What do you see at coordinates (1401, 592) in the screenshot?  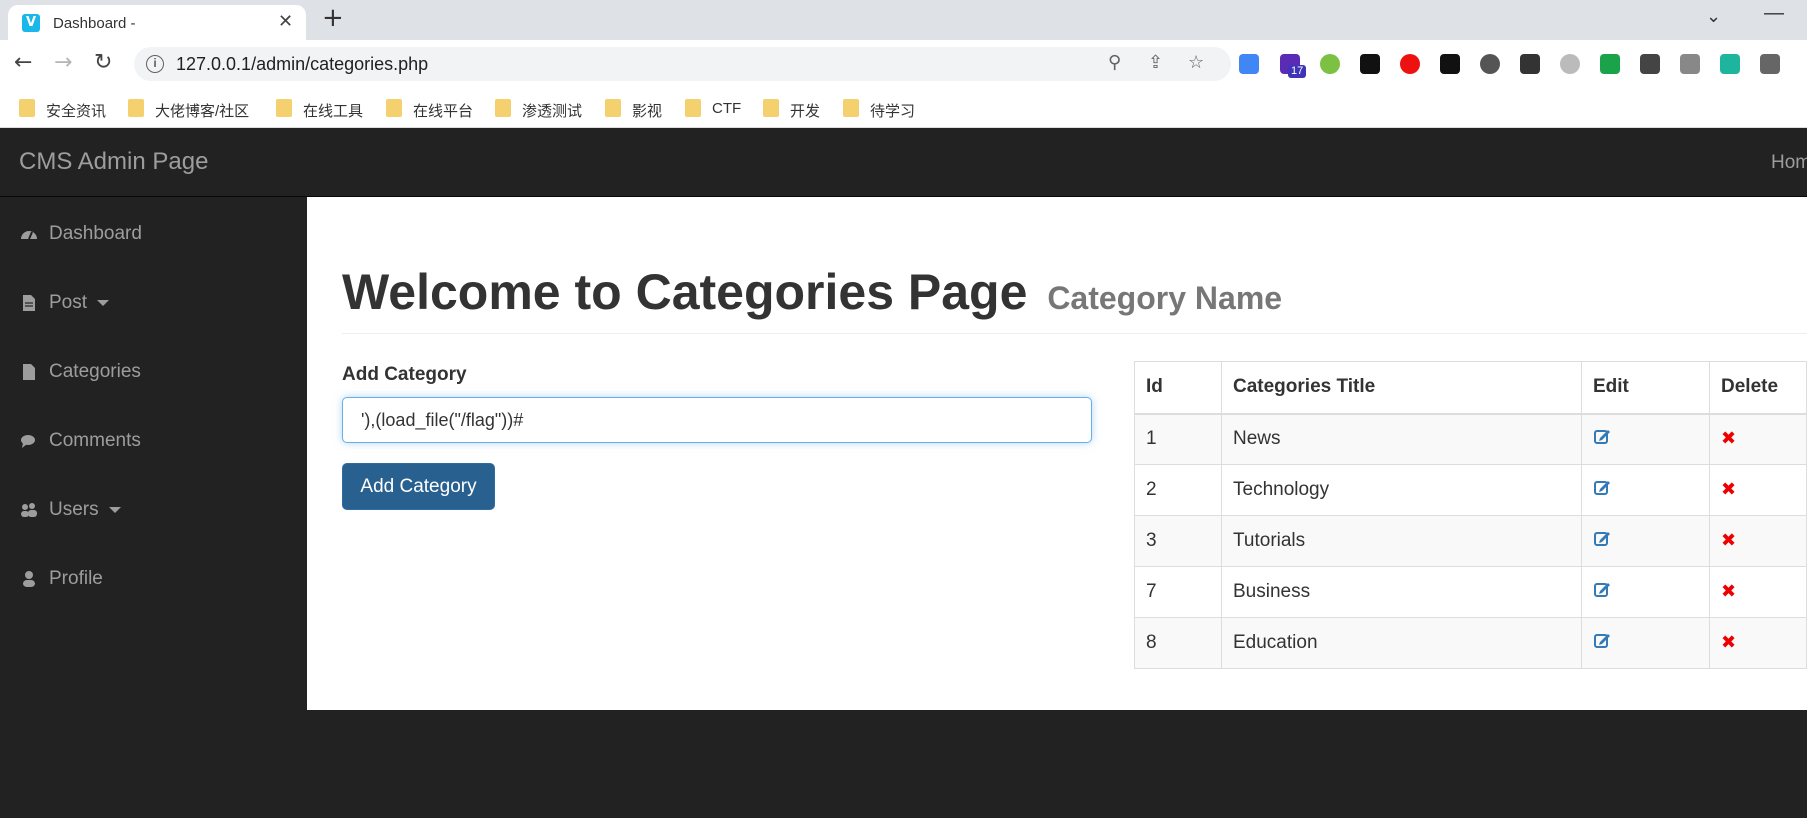 I see `cell-title: Business` at bounding box center [1401, 592].